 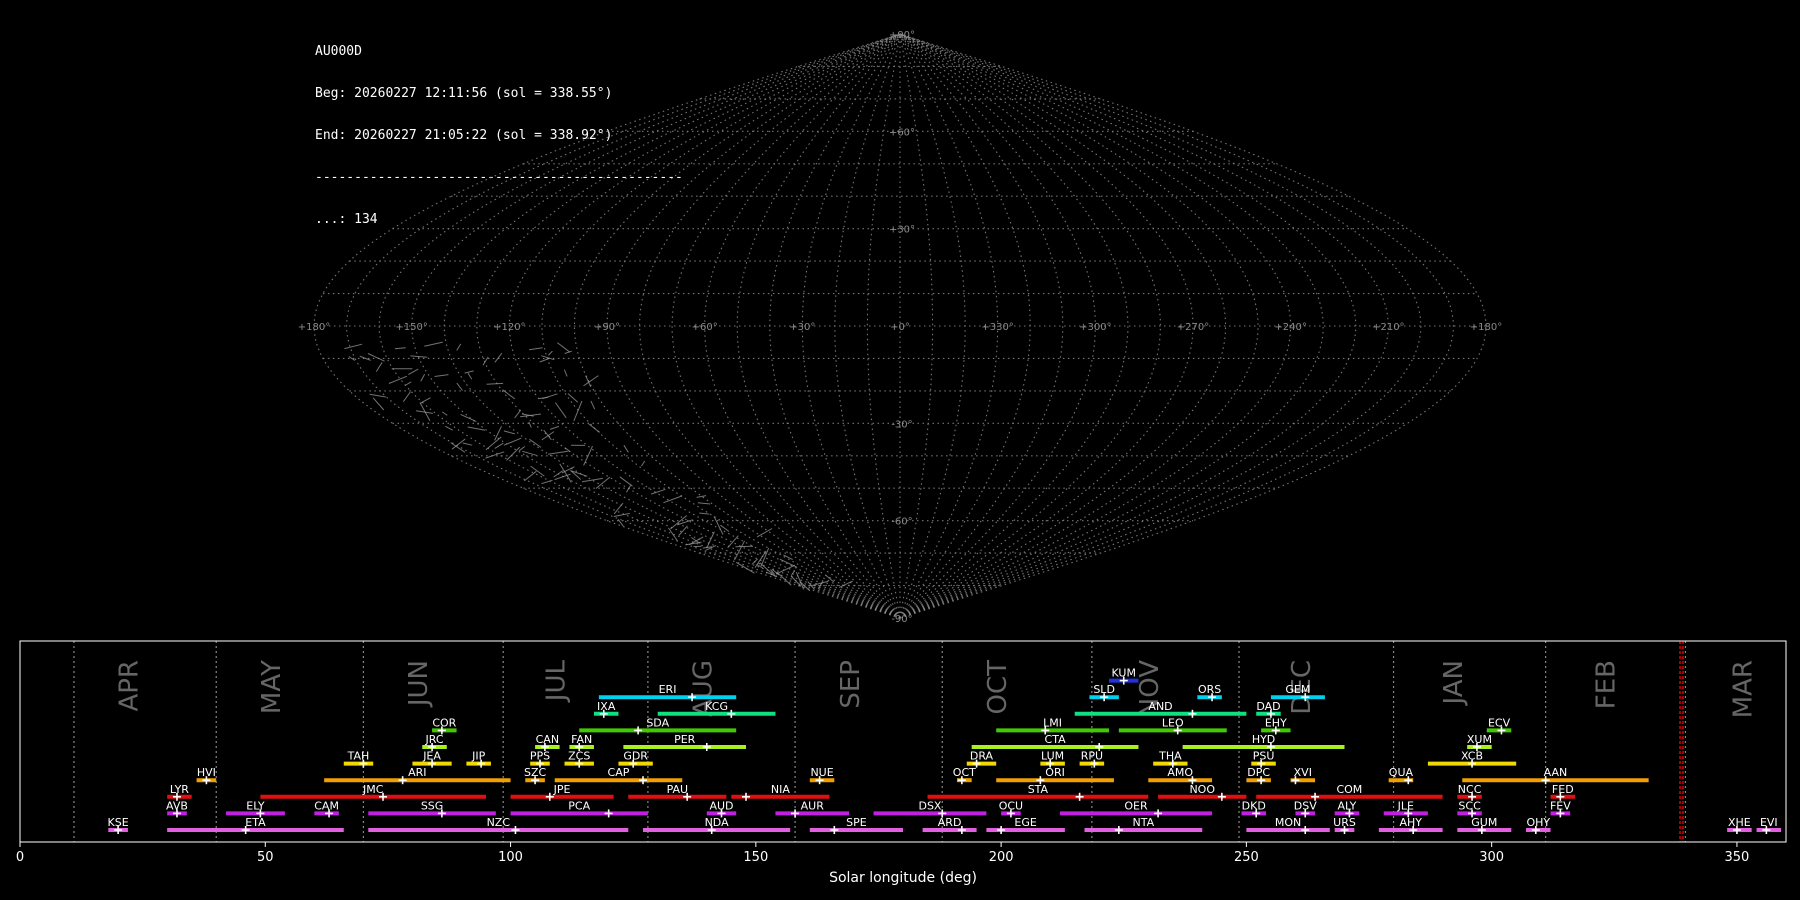 I want to click on shower-ehy: EHY, so click(x=1276, y=725).